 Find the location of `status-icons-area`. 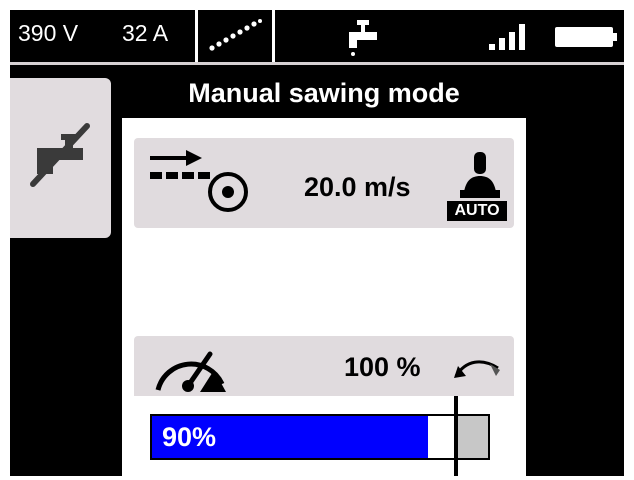

status-icons-area is located at coordinates (449, 36).